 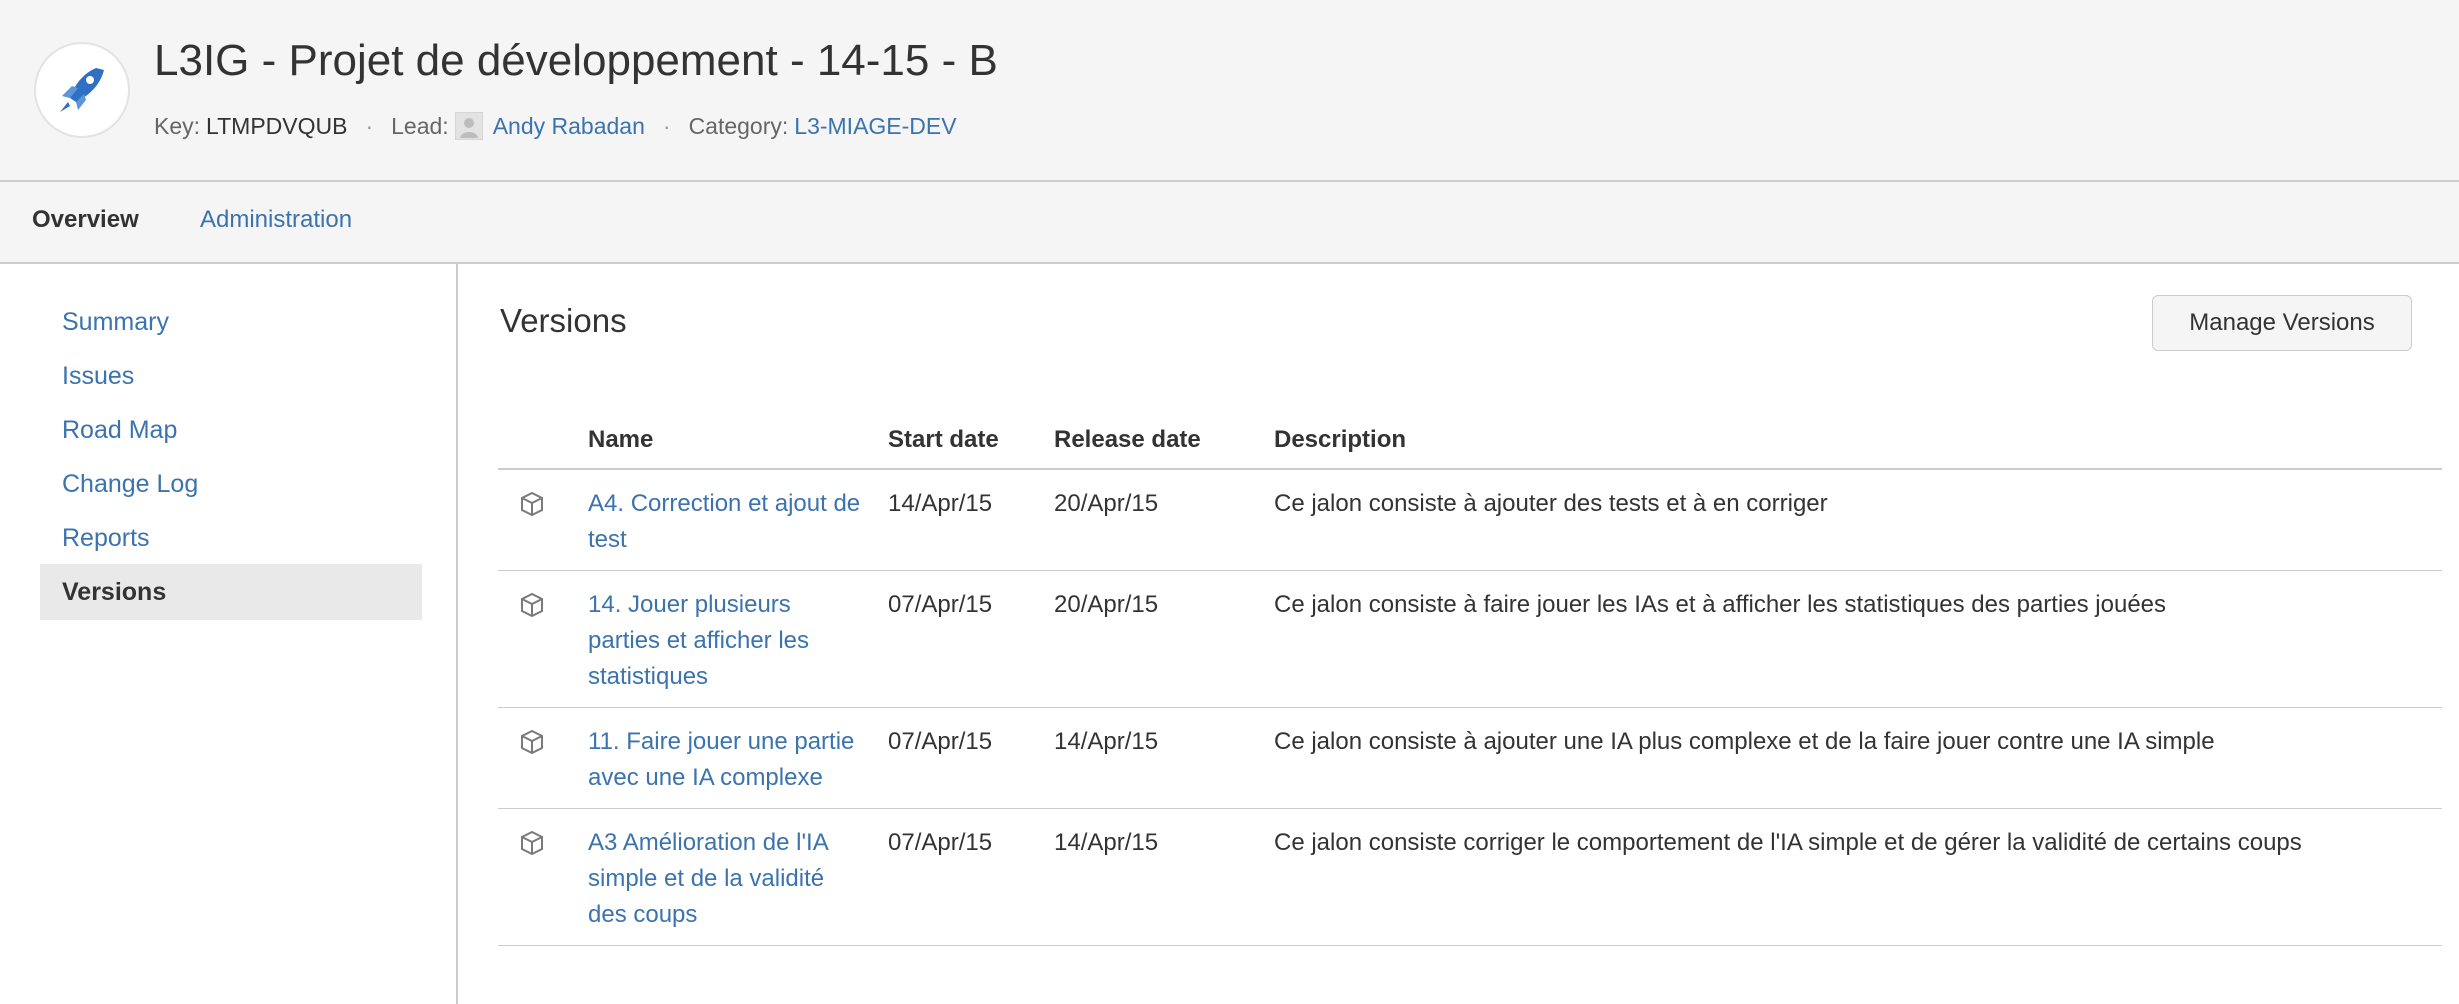 I want to click on key-value: LTMPDVQUB, so click(x=277, y=125).